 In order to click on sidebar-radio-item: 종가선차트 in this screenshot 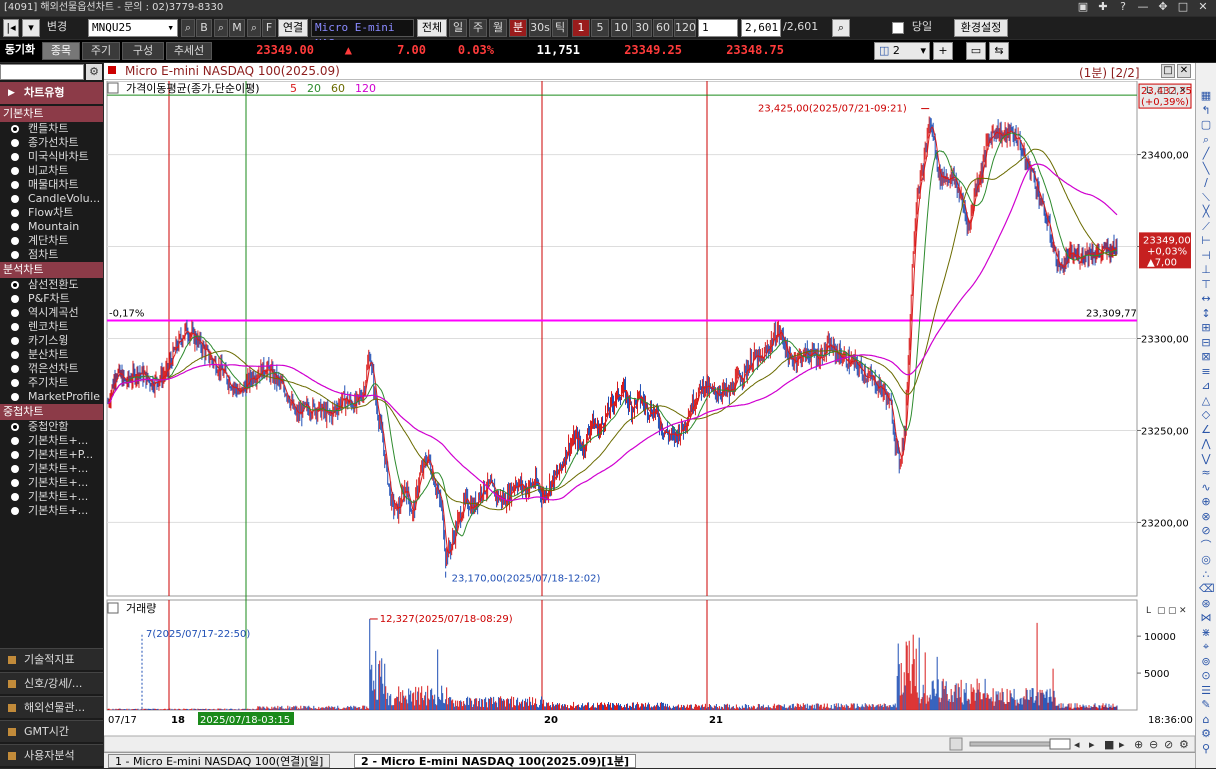, I will do `click(51, 143)`.